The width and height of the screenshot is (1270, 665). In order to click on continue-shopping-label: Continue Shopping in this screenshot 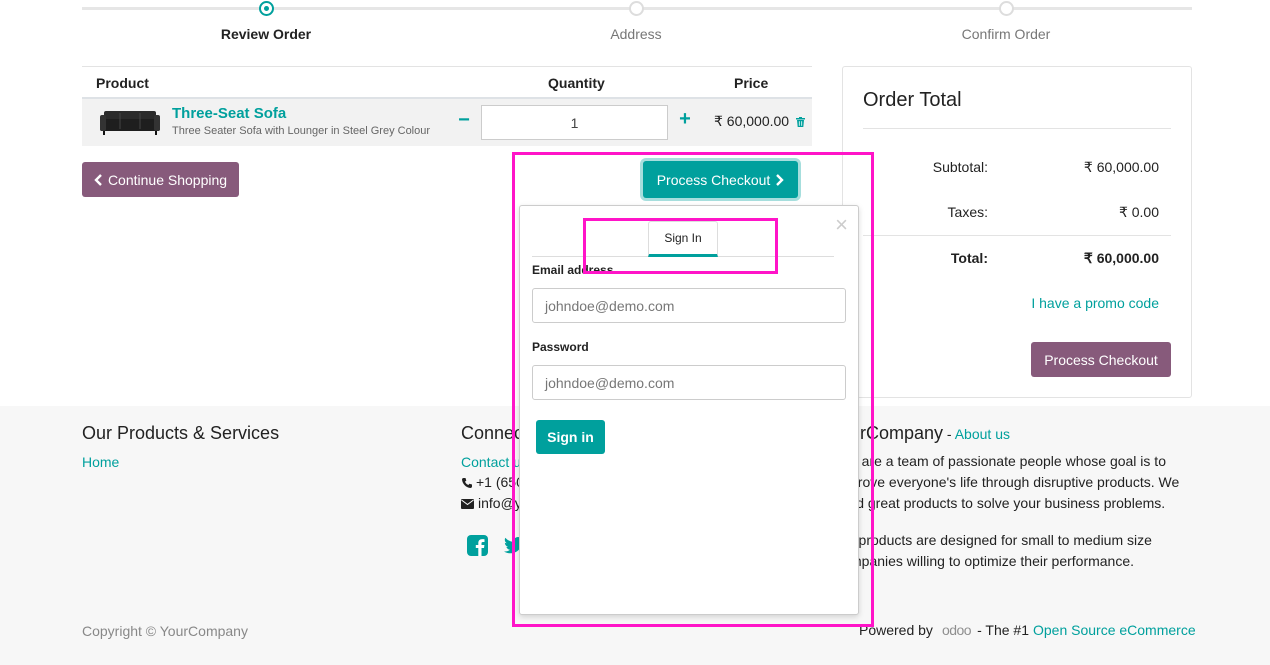, I will do `click(167, 179)`.